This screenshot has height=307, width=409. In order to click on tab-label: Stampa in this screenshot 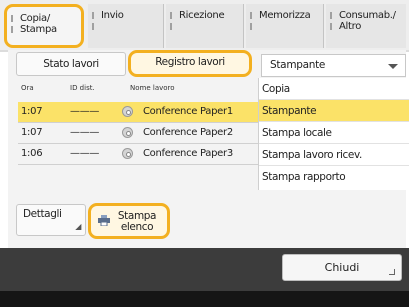, I will do `click(38, 29)`.